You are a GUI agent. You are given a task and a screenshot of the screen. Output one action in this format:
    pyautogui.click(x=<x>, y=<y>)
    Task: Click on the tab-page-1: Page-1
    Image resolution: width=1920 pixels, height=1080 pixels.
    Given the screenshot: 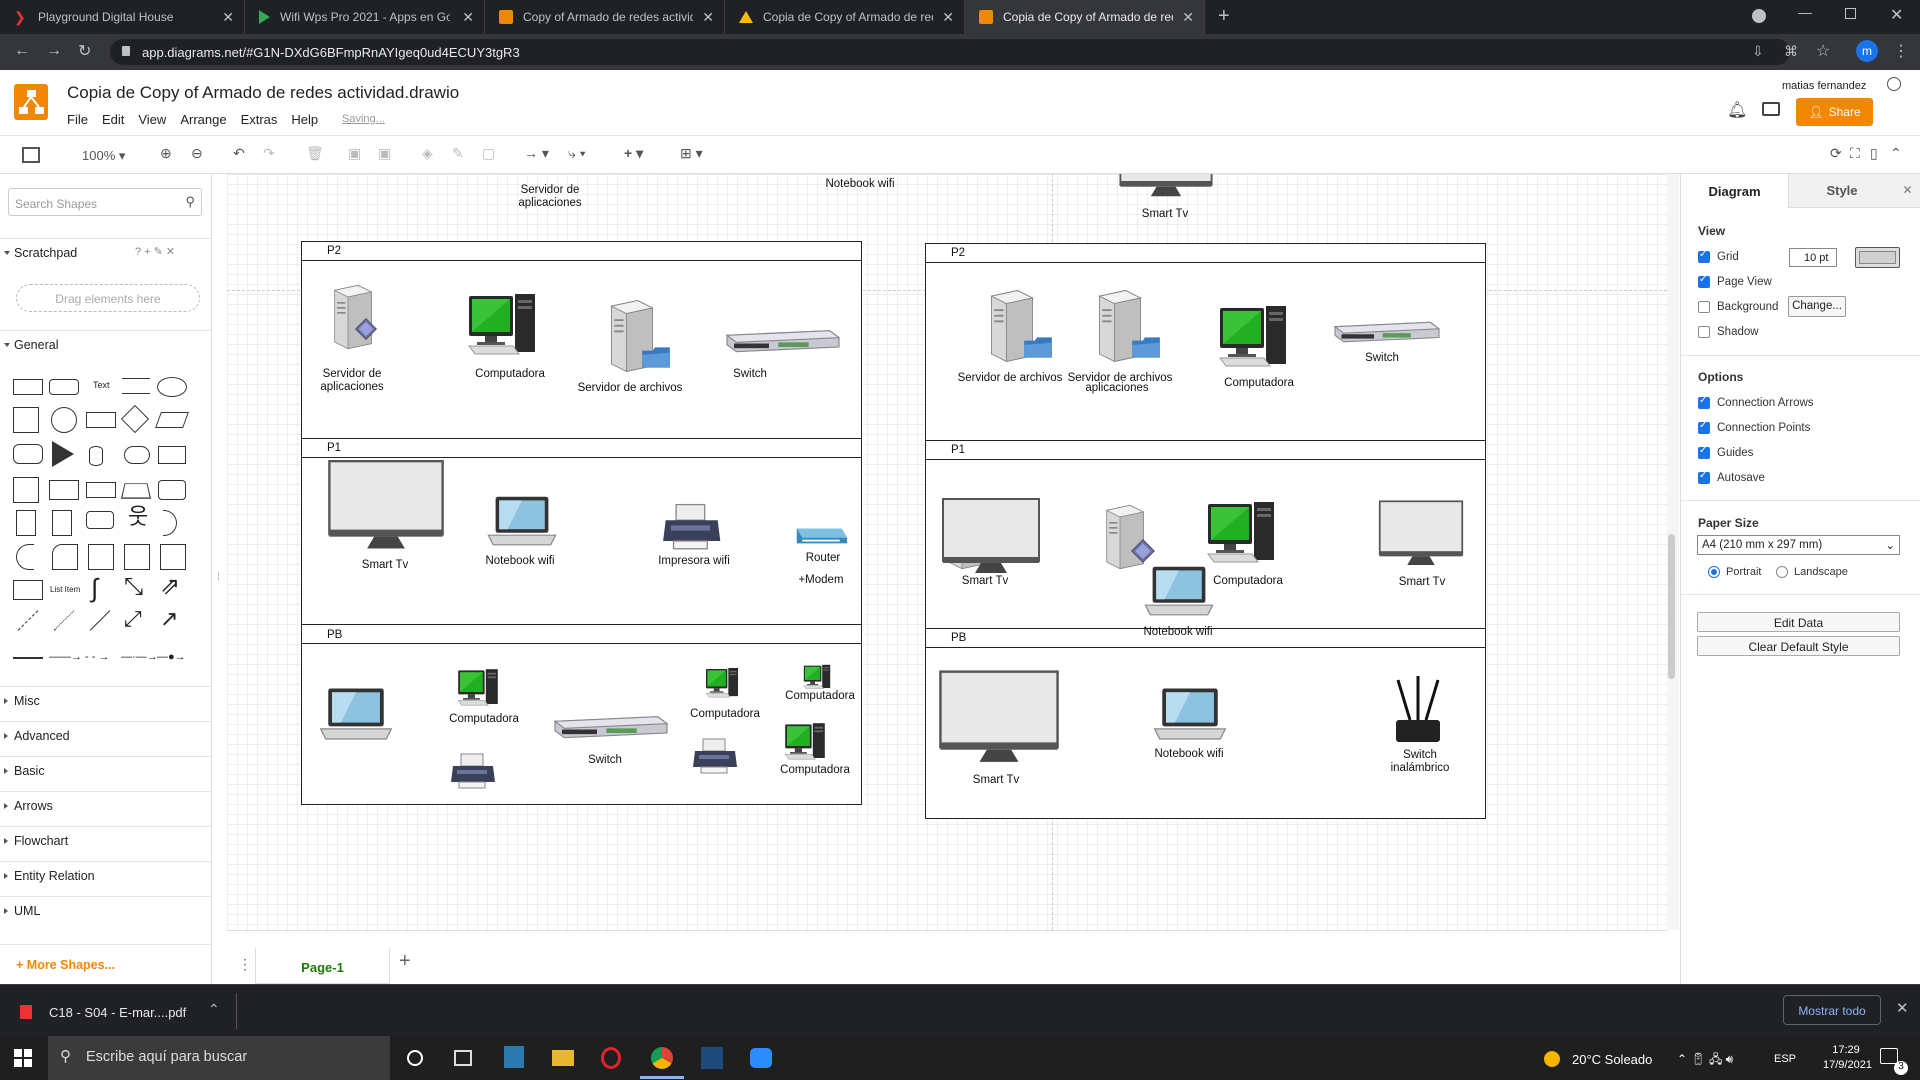 What is the action you would take?
    pyautogui.click(x=322, y=966)
    